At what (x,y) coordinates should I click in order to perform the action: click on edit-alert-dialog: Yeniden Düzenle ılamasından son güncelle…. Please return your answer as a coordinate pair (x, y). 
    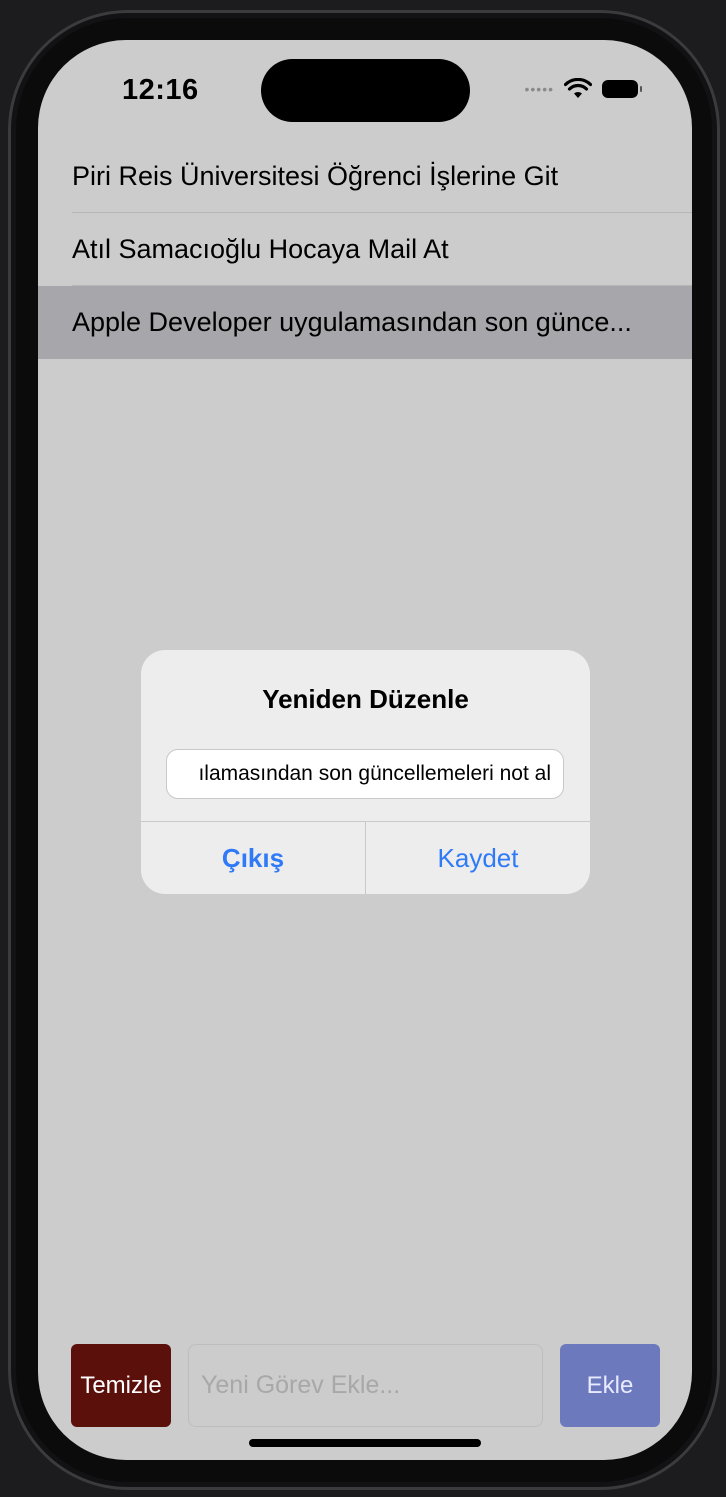
    Looking at the image, I should click on (365, 772).